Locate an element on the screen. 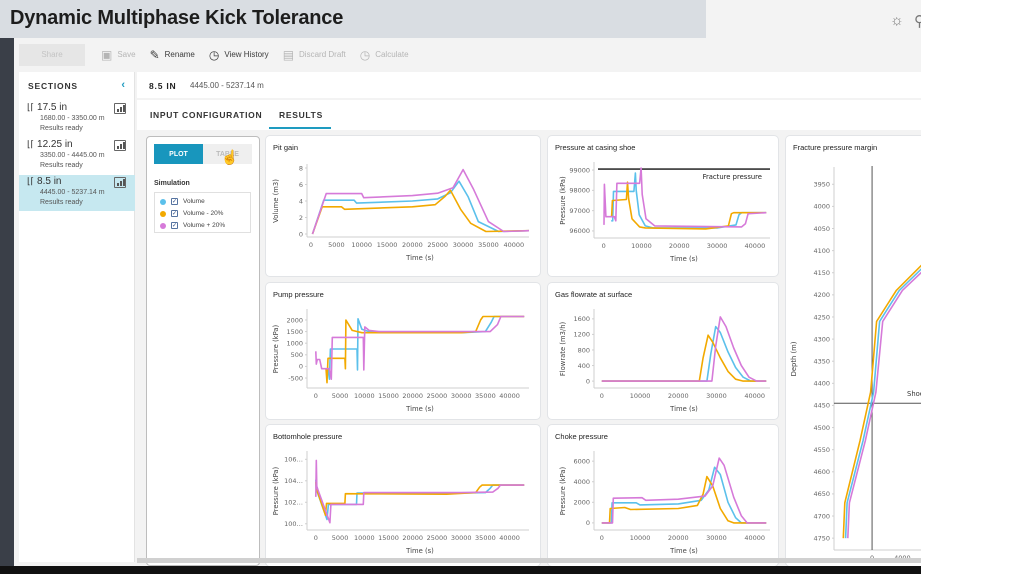 The width and height of the screenshot is (1020, 574). calculate-button: ◷ Calculate is located at coordinates (384, 55).